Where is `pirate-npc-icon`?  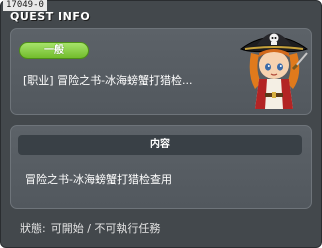
pirate-npc-icon is located at coordinates (274, 71).